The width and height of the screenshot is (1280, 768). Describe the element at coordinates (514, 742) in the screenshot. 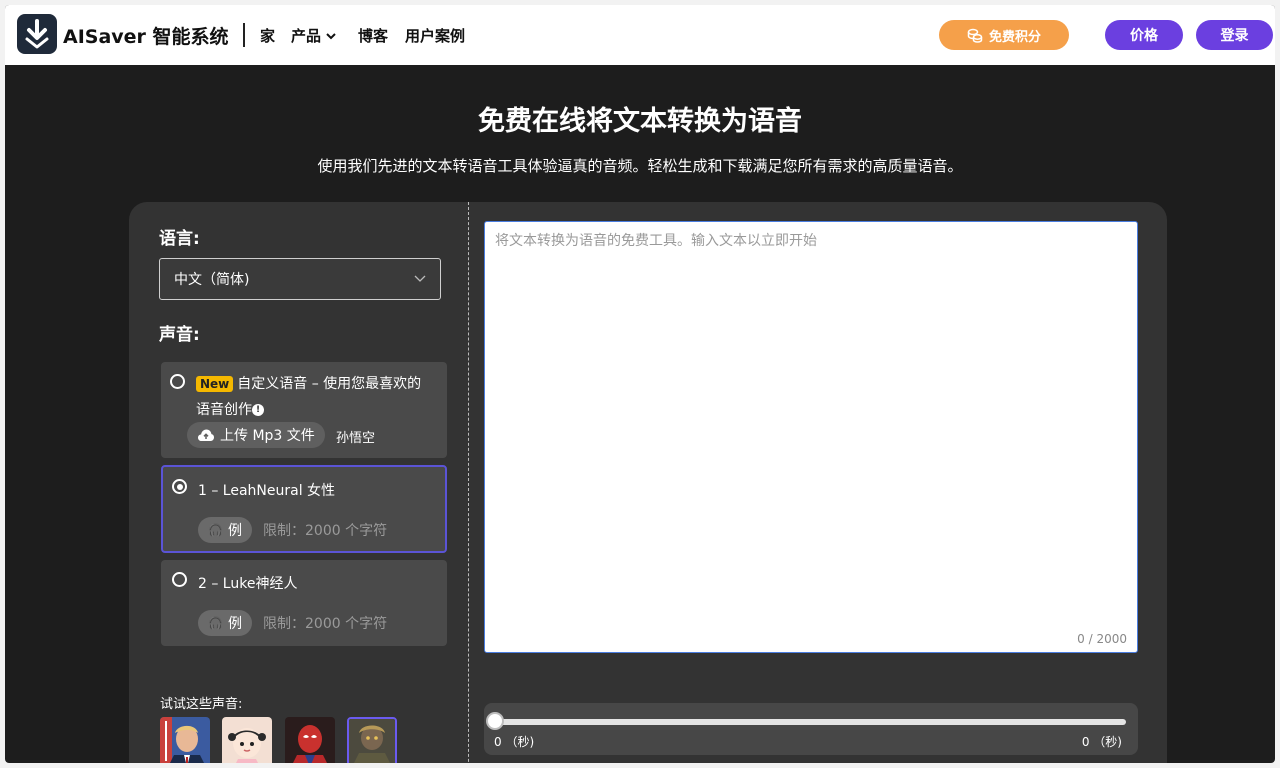

I see `audio-current-time: 0 （秒)` at that location.